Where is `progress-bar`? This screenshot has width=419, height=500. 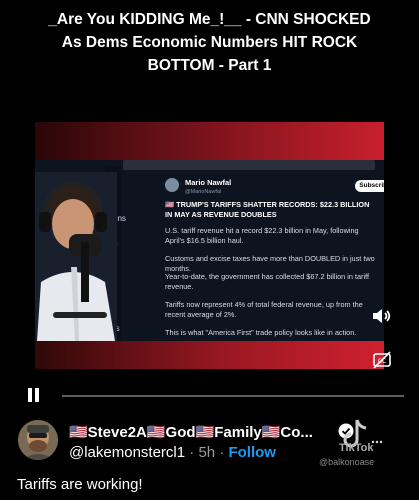 progress-bar is located at coordinates (233, 396).